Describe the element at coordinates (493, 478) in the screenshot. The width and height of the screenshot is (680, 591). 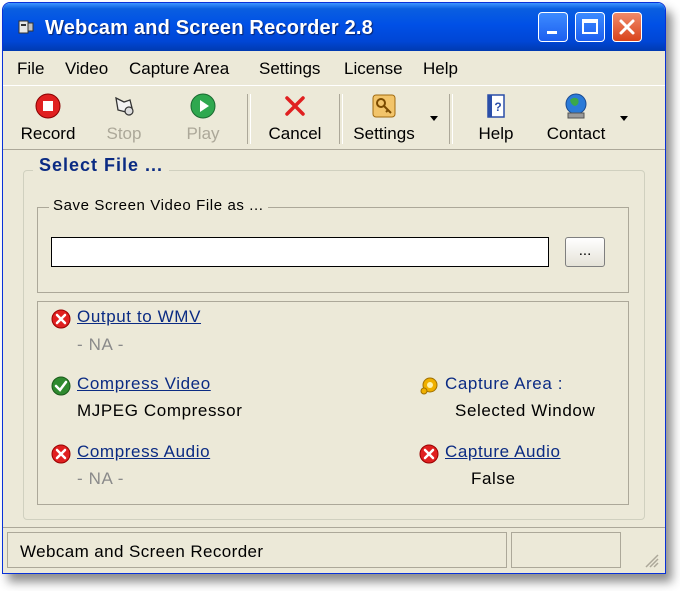
I see `capture-audio-value: False` at that location.